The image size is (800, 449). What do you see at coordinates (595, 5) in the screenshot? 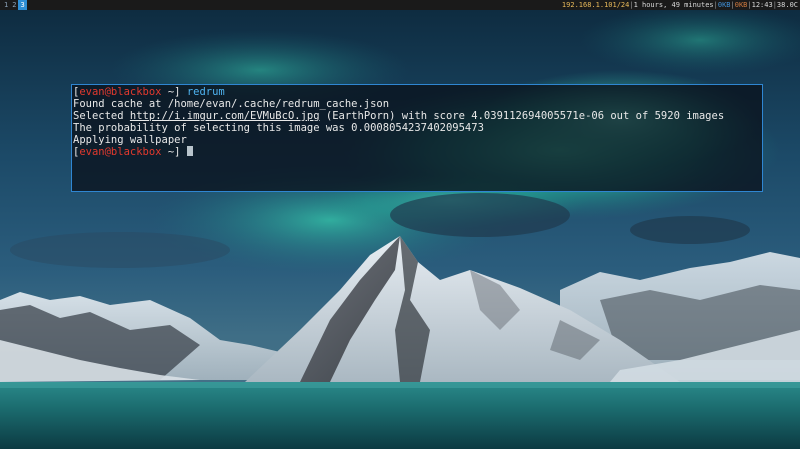
I see `ip-address: 192.168.1.101/24` at bounding box center [595, 5].